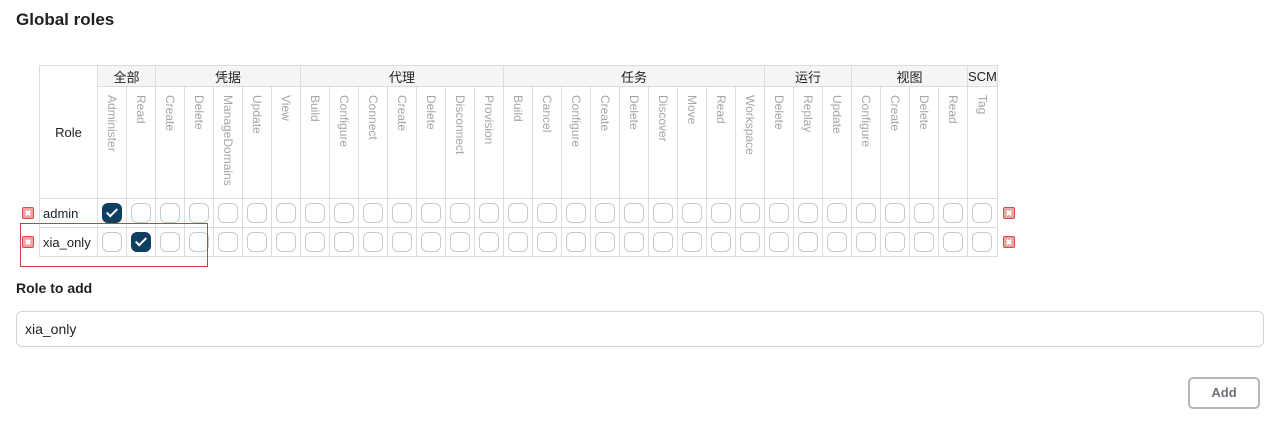 Image resolution: width=1288 pixels, height=436 pixels. Describe the element at coordinates (68, 242) in the screenshot. I see `role-name: xia_only` at that location.